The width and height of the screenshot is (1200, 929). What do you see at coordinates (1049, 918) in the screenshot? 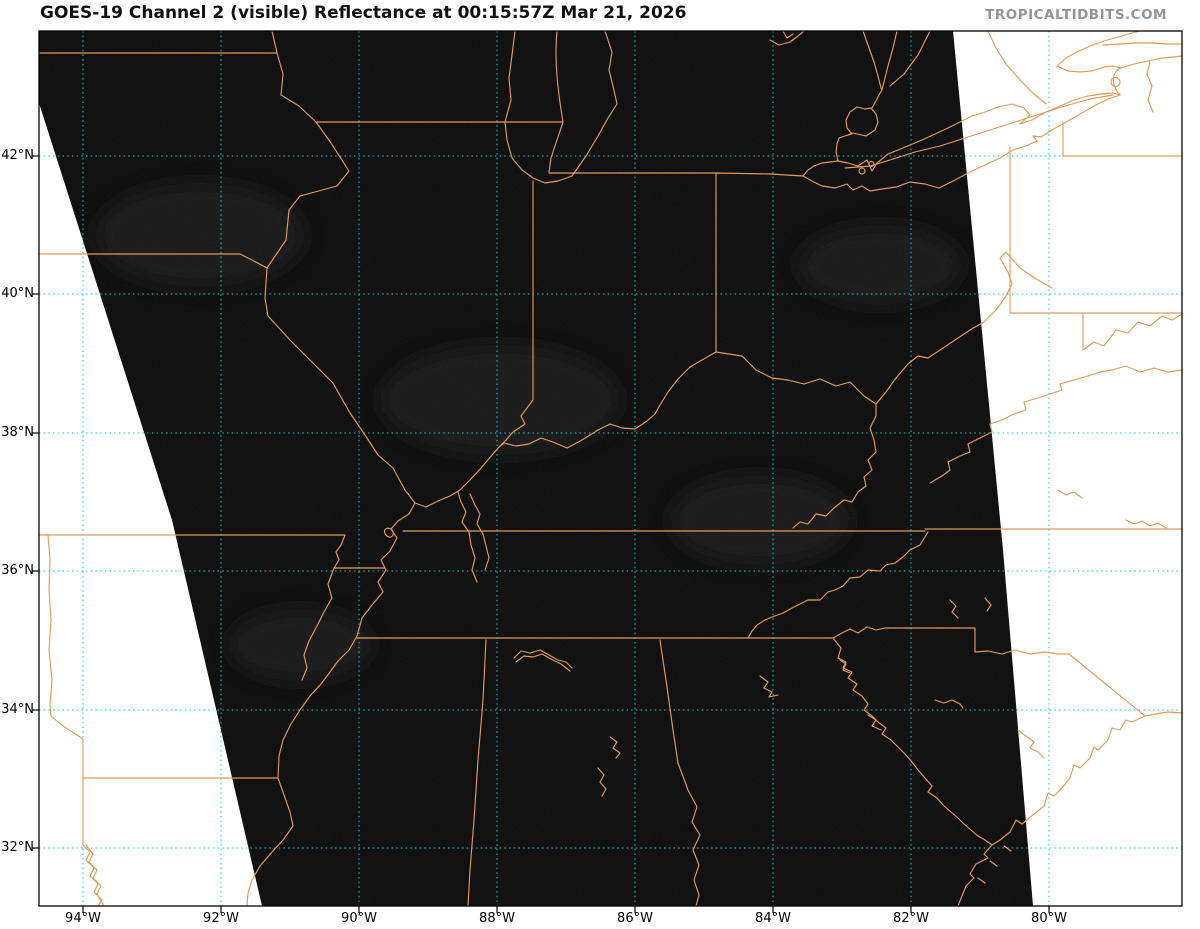
I see `lon-axis-label: 80°W` at bounding box center [1049, 918].